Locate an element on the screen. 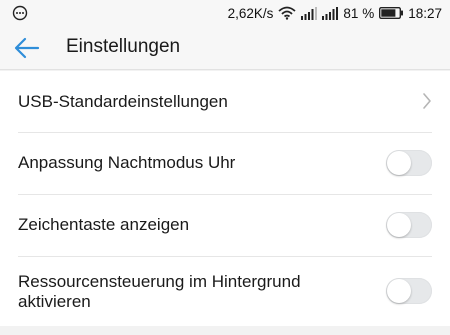  clock: 18:27 is located at coordinates (425, 13).